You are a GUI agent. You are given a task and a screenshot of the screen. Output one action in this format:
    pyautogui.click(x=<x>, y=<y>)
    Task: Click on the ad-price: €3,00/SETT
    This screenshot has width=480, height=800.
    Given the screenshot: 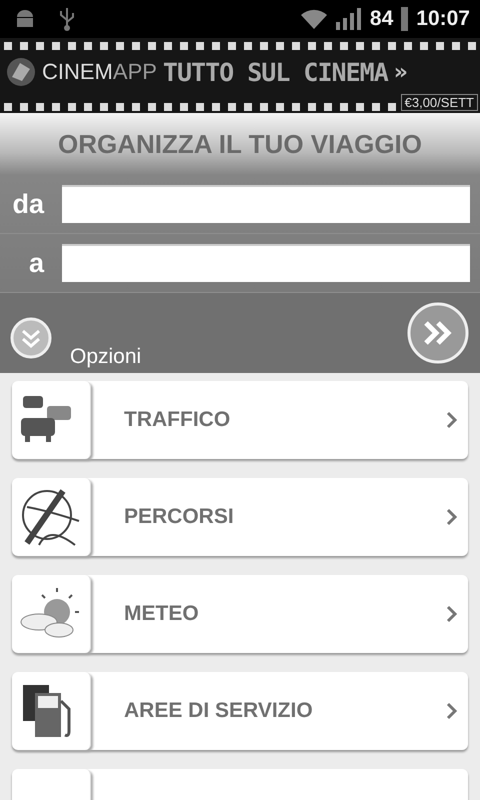 What is the action you would take?
    pyautogui.click(x=439, y=102)
    